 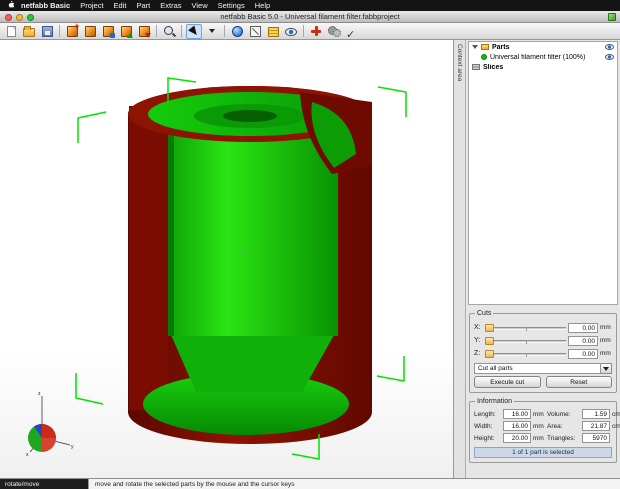 I want to click on slice-view-button, so click(x=273, y=31).